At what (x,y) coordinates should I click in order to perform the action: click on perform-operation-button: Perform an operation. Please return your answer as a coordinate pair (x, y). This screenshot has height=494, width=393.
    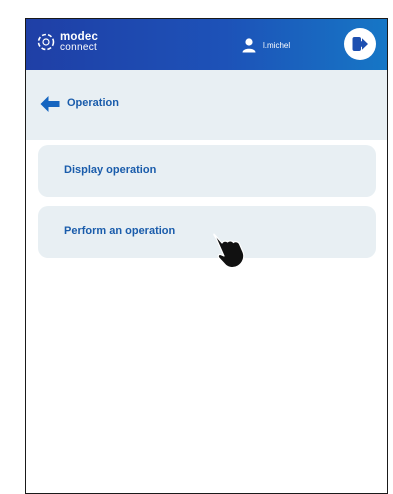
    Looking at the image, I should click on (207, 232).